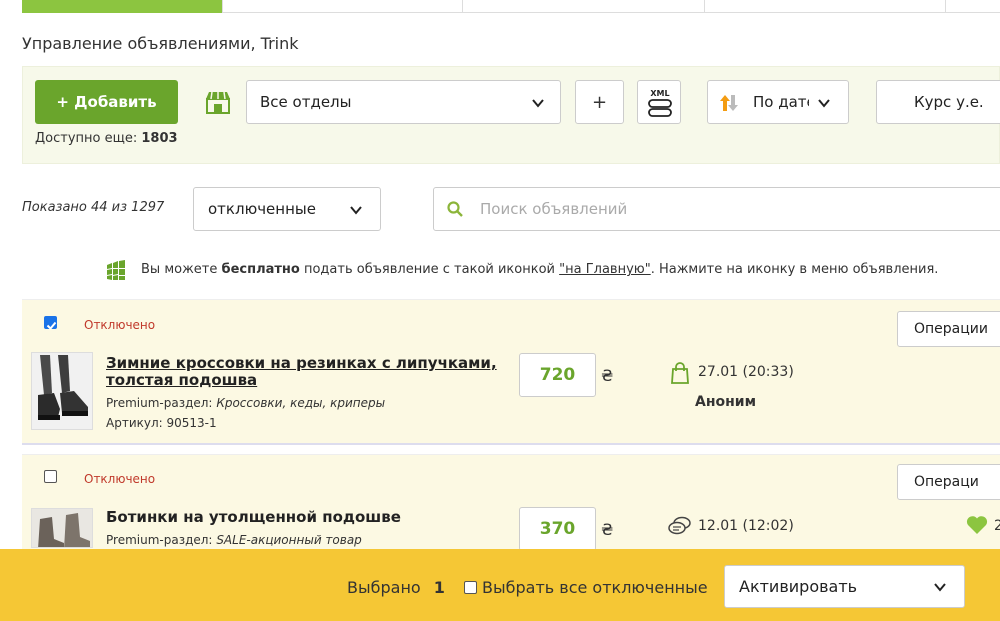 The width and height of the screenshot is (1000, 621). I want to click on page-title: Управление объявлениями, Trink, so click(160, 43).